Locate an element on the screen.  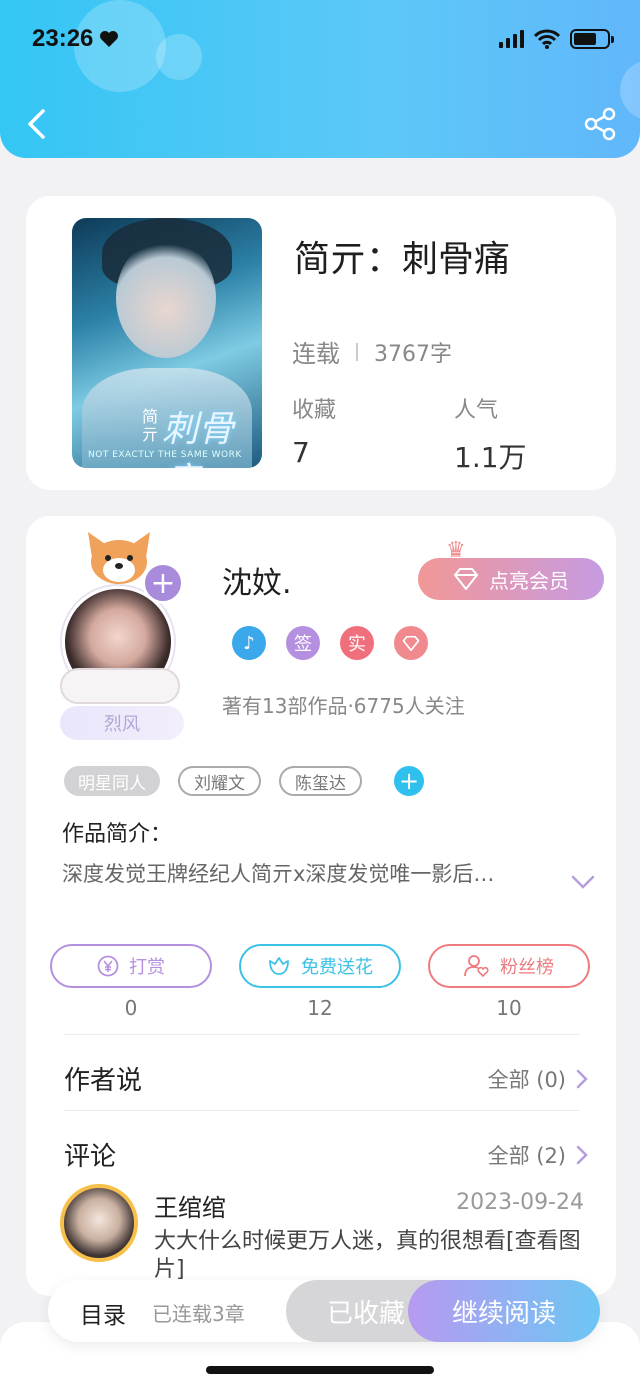
tag-item: 陈玺达 is located at coordinates (320, 781).